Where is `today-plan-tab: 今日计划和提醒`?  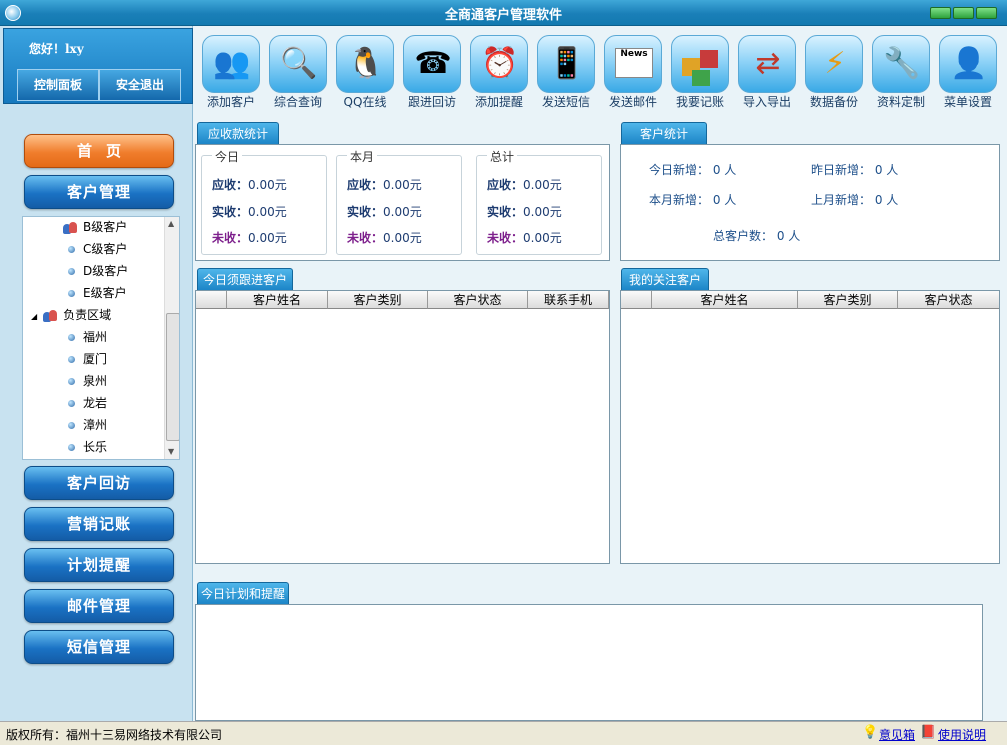
today-plan-tab: 今日计划和提醒 is located at coordinates (243, 593).